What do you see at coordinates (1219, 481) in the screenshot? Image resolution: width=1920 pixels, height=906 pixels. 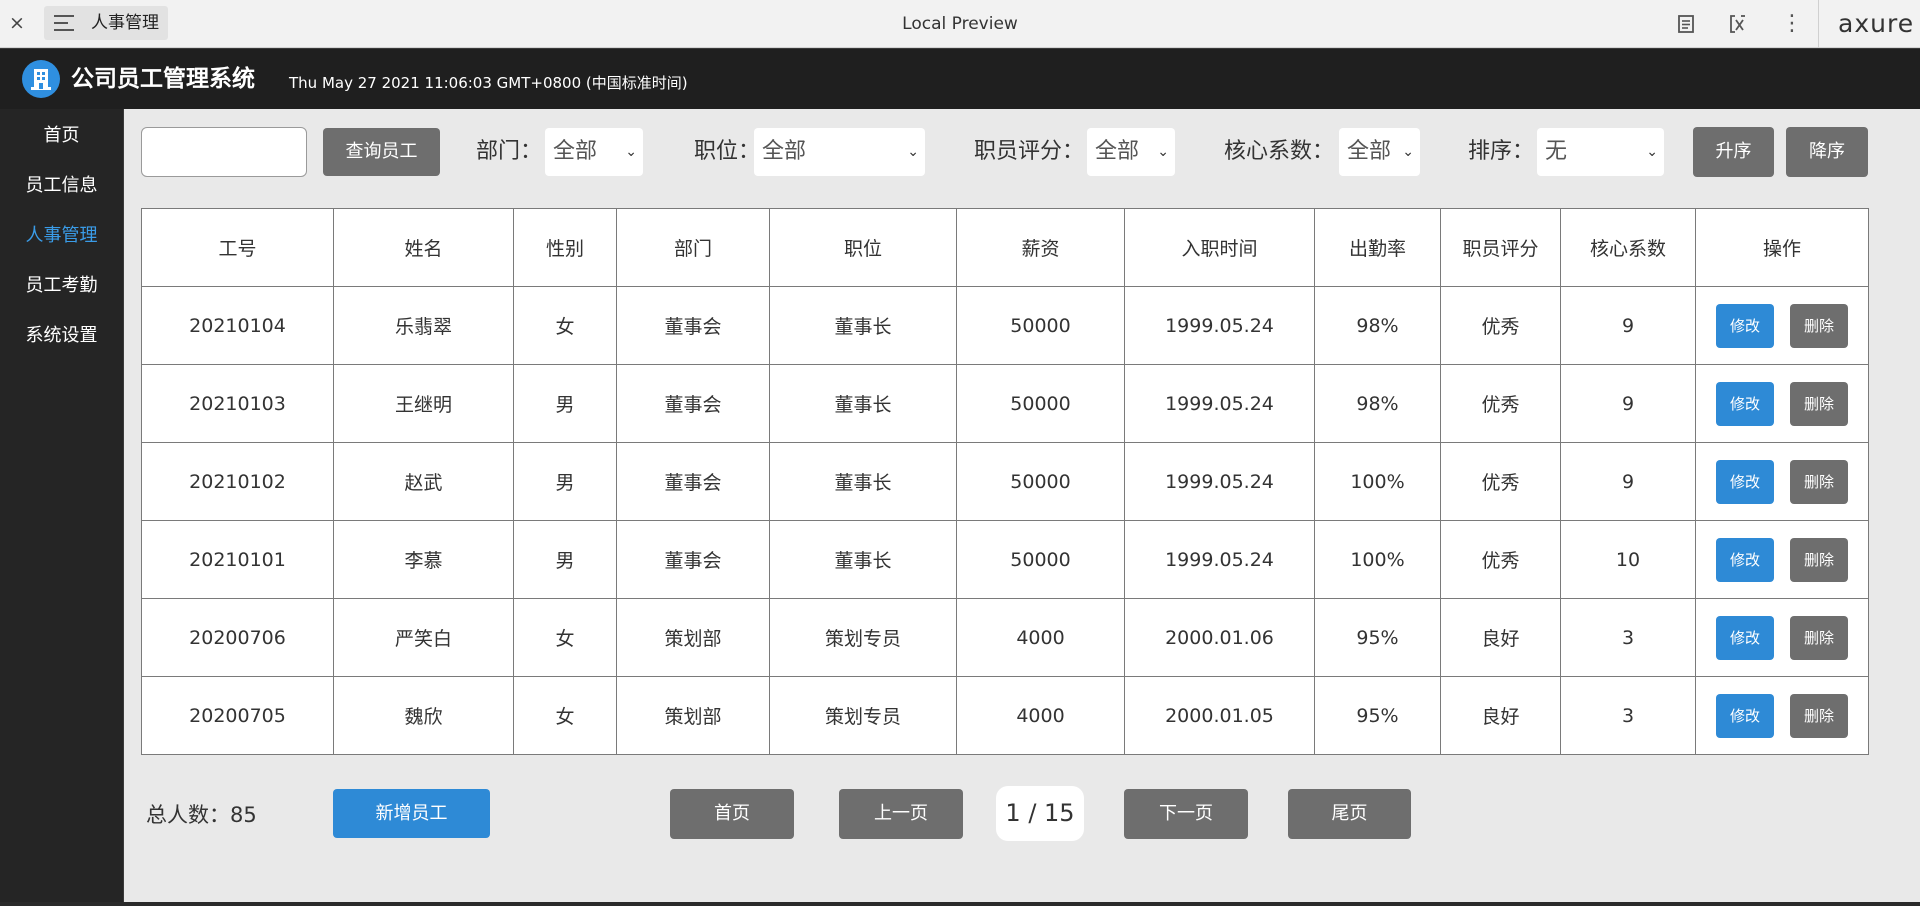 I see `cell-hire-date: 1999.05.24` at bounding box center [1219, 481].